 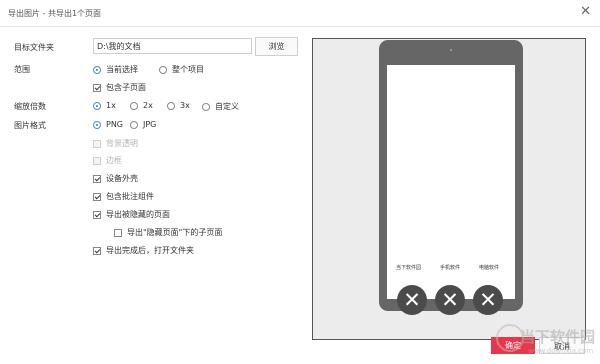 I want to click on dialog-title: 导出图片 - 共导出1个页面, so click(x=55, y=13).